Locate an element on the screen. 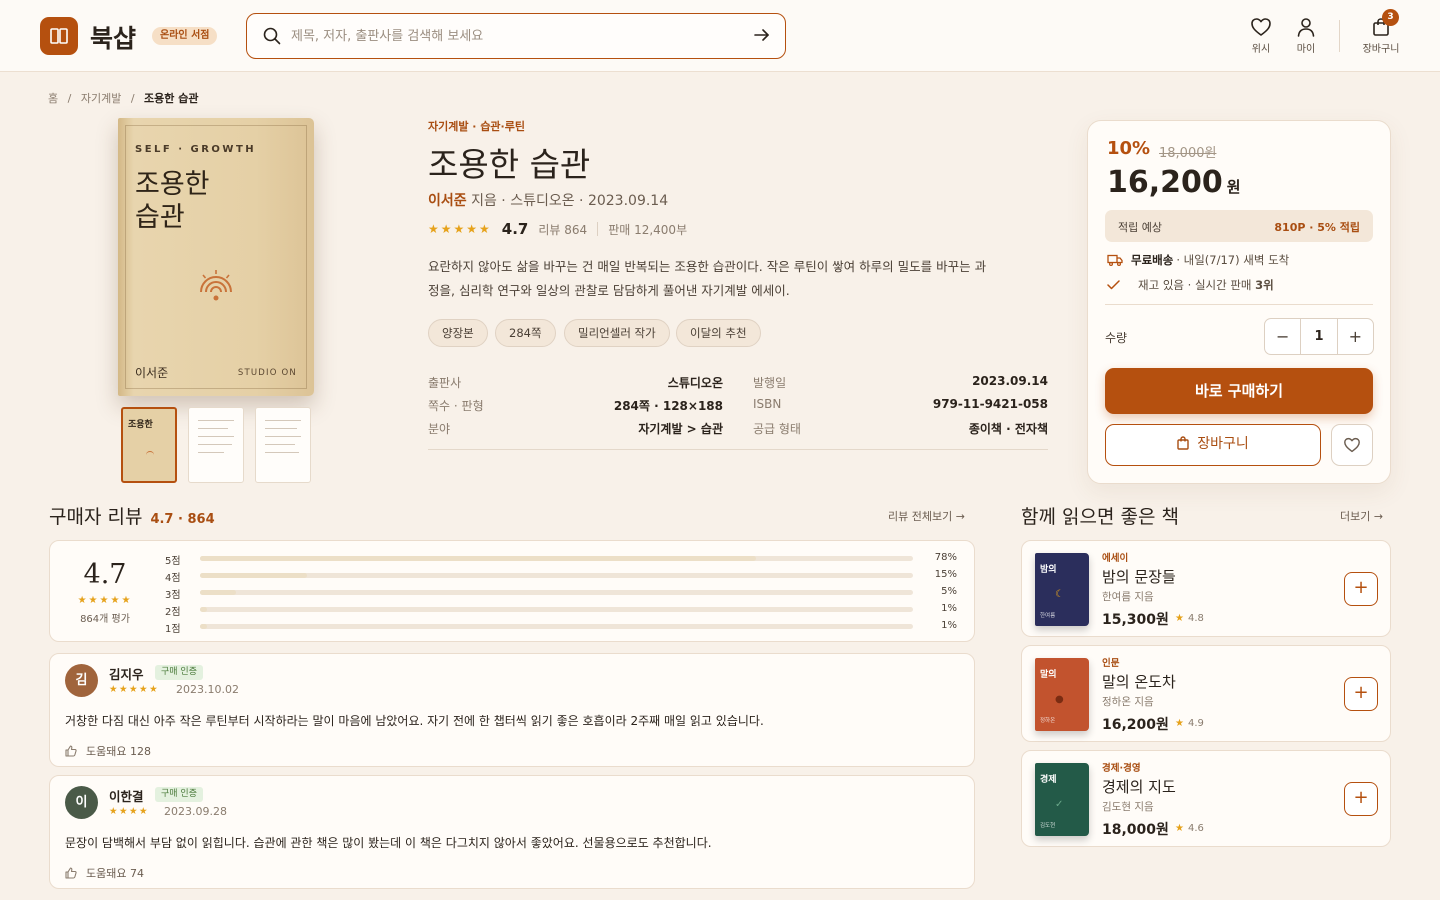  tag-chip: 이달의 추천 is located at coordinates (718, 333).